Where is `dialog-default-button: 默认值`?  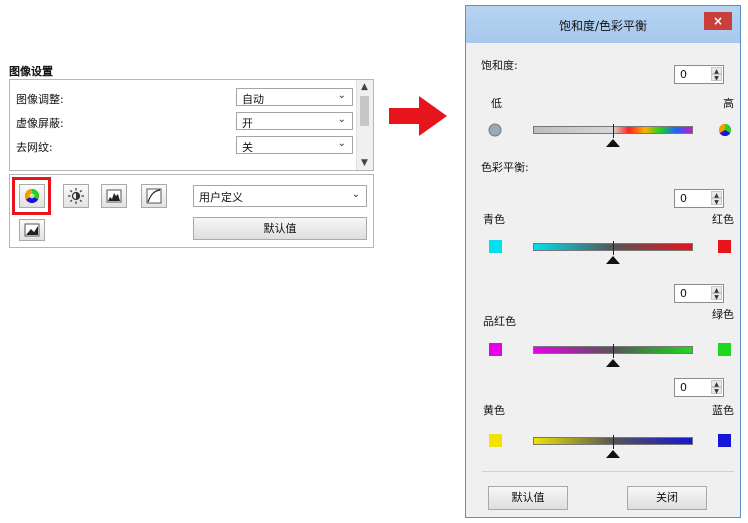
dialog-default-button: 默认值 is located at coordinates (528, 498).